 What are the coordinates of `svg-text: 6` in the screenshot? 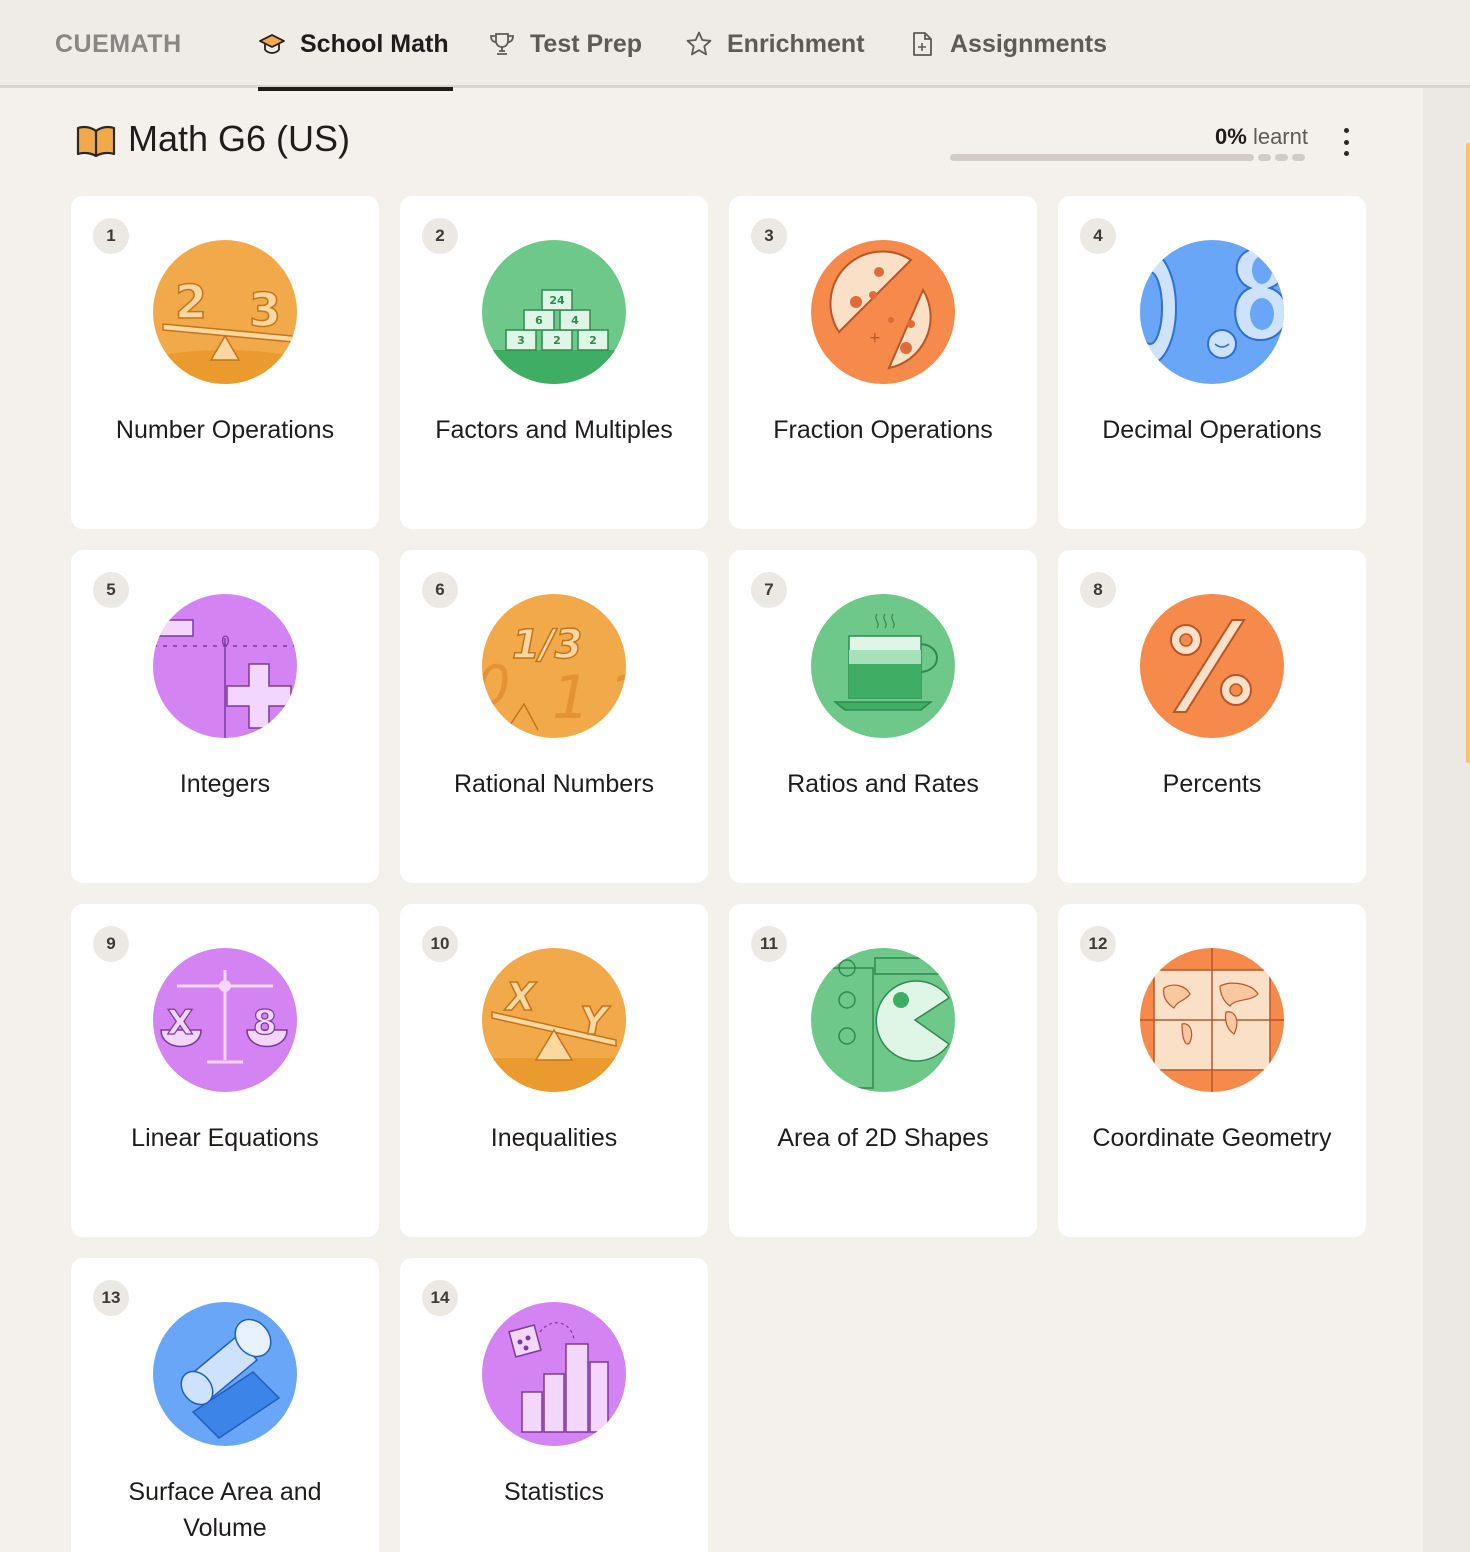 It's located at (539, 320).